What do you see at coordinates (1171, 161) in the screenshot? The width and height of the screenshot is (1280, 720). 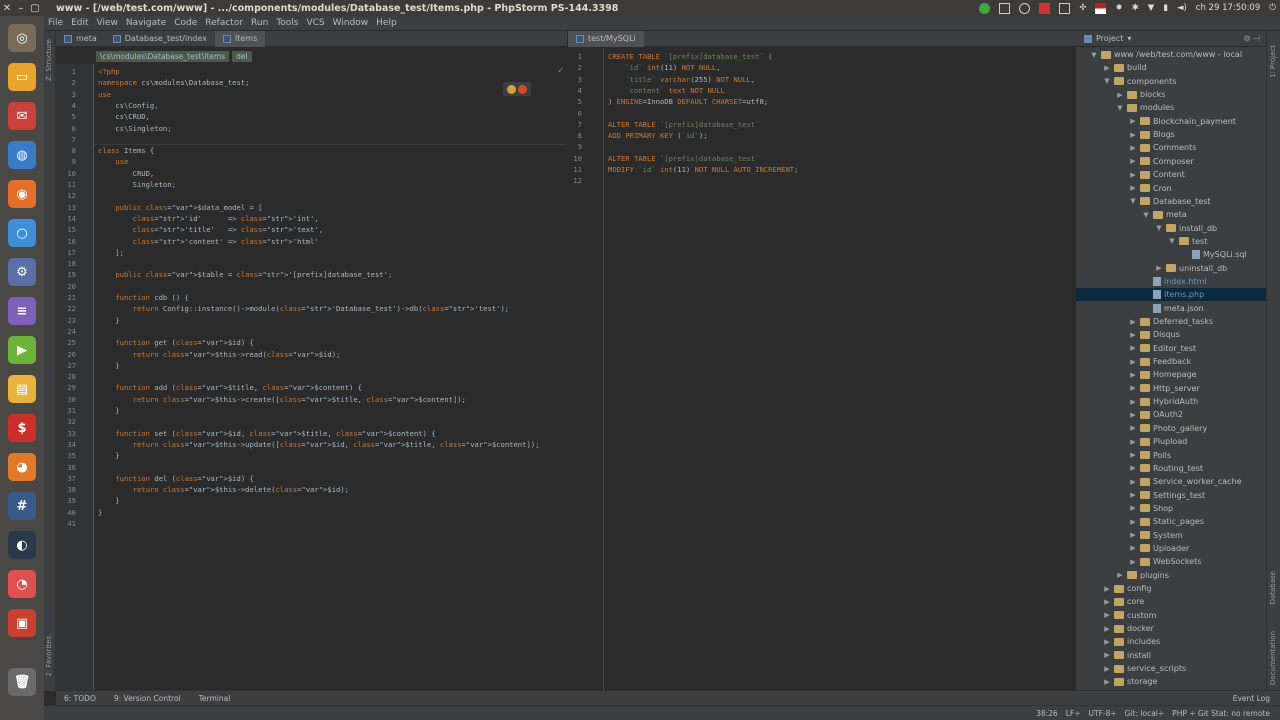 I see `project-tree-item: ▶ Composer` at bounding box center [1171, 161].